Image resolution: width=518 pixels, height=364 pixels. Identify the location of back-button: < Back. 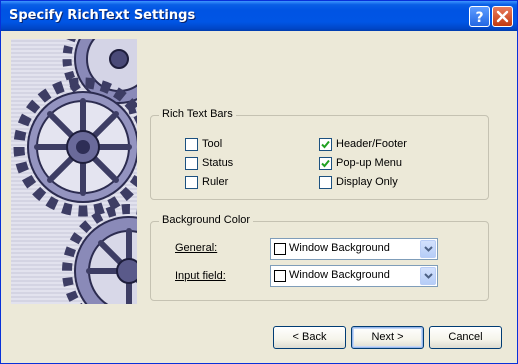
(309, 337).